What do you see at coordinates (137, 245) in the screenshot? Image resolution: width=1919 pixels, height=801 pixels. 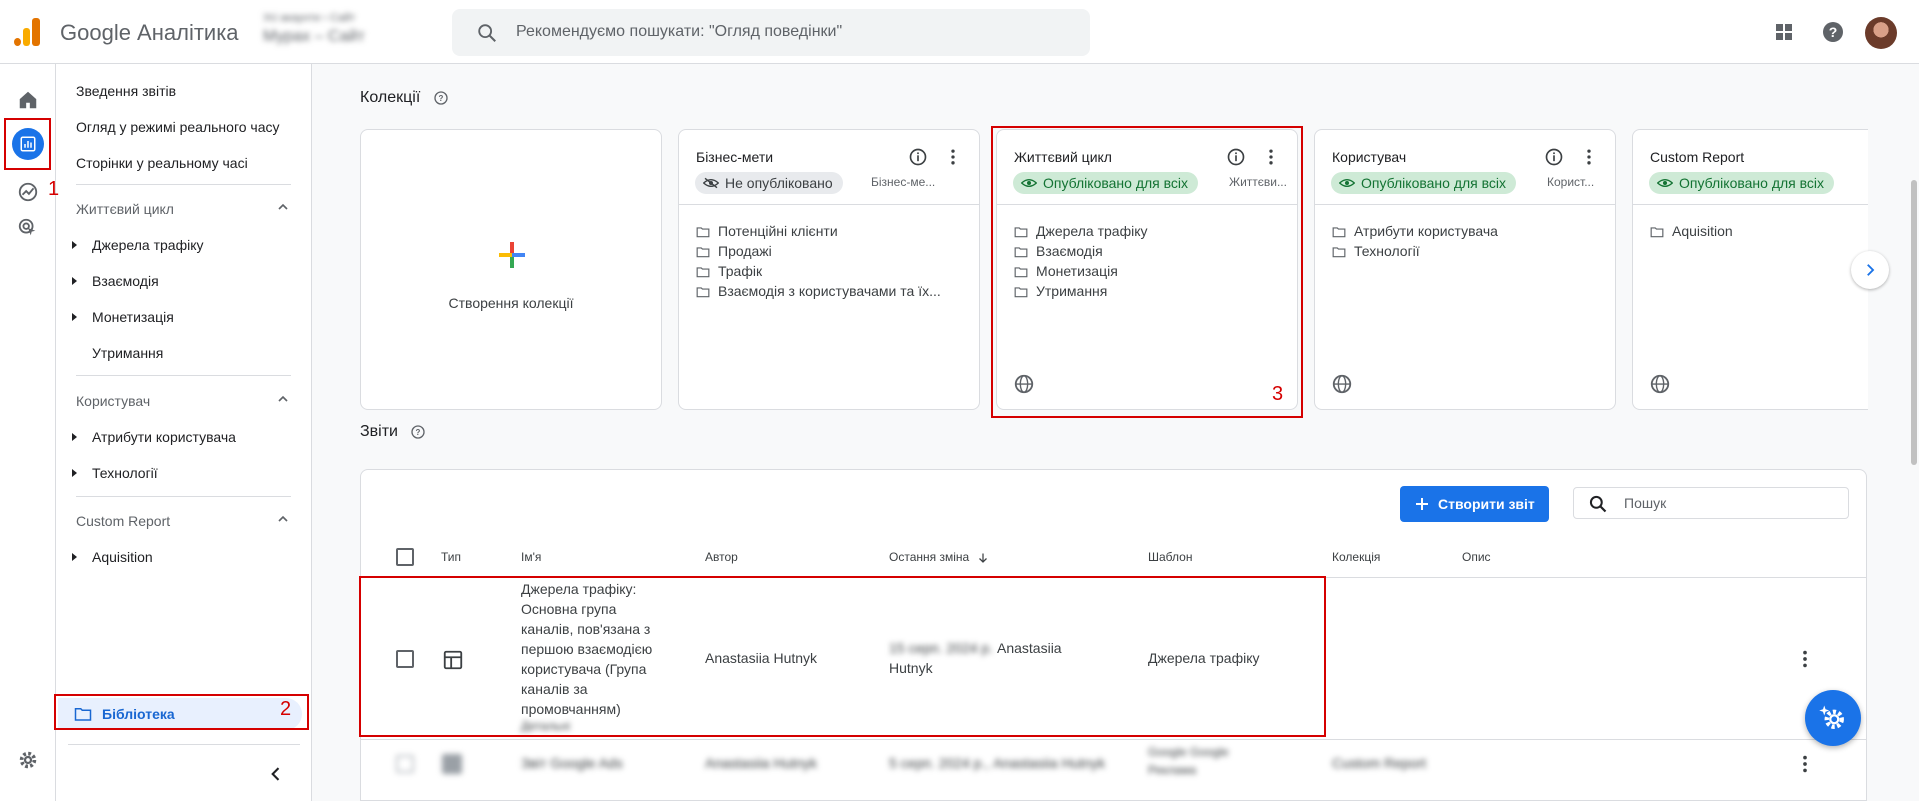 I see `nav-item-traffic-sources: Джерела трафіку` at bounding box center [137, 245].